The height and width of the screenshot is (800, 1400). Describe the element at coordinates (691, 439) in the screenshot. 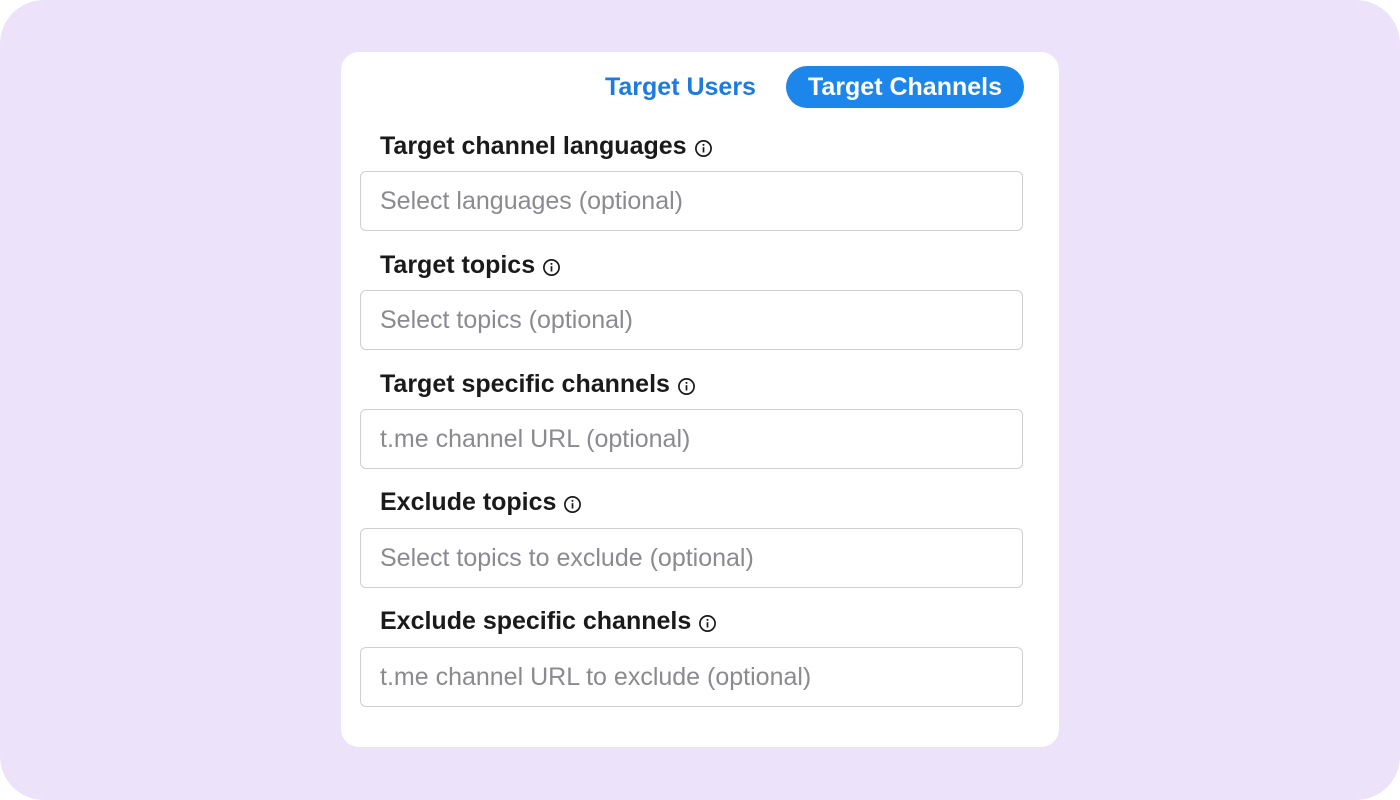

I see `target-channels-url-input` at that location.